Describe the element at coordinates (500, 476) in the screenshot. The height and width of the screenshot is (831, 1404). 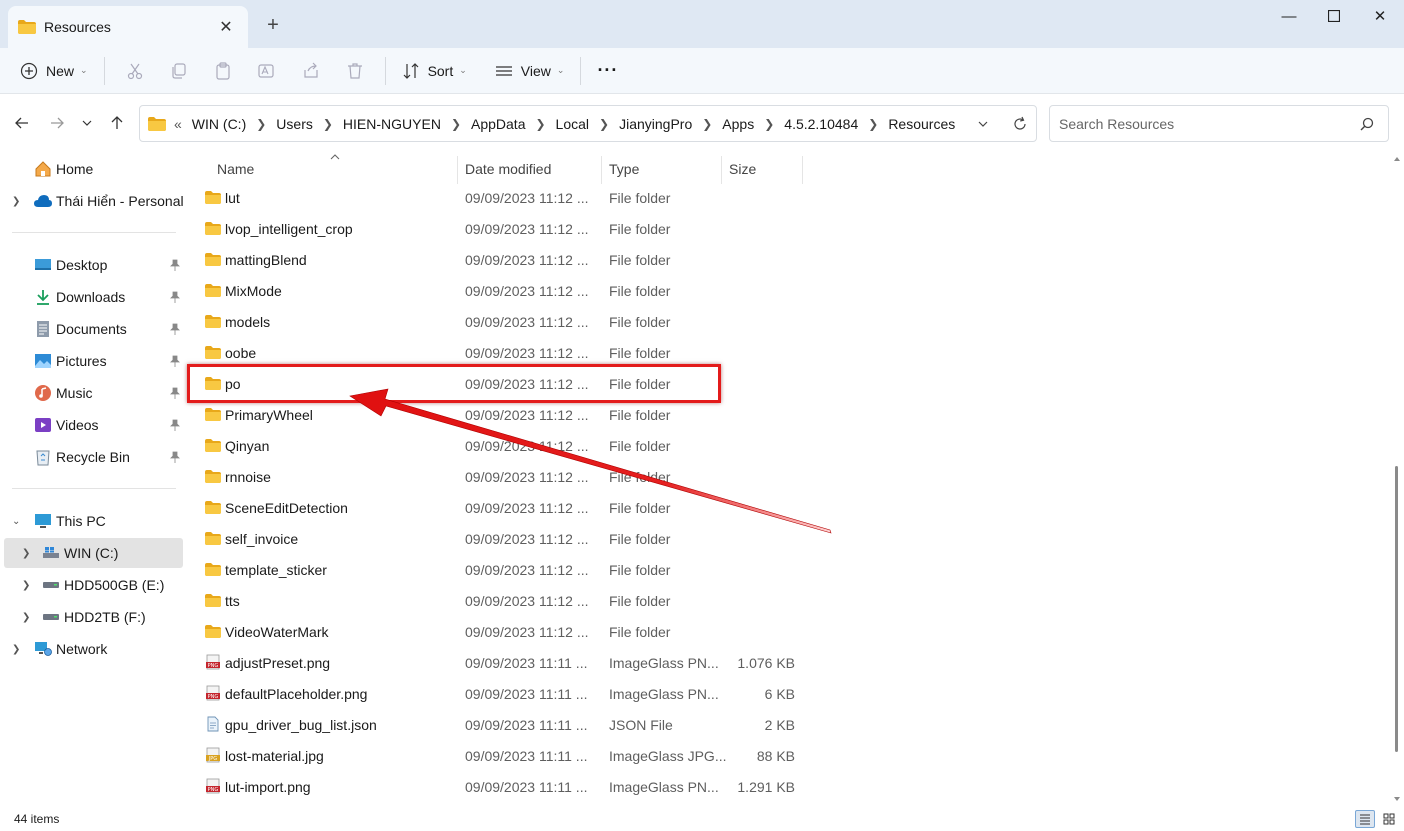
I see `file-row: rnnoise 09/09/2023 11:12 ... File folder` at that location.